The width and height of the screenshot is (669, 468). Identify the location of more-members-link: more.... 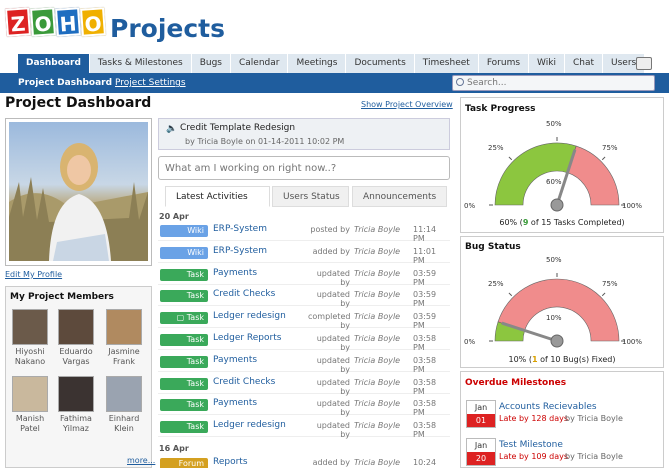
(141, 460).